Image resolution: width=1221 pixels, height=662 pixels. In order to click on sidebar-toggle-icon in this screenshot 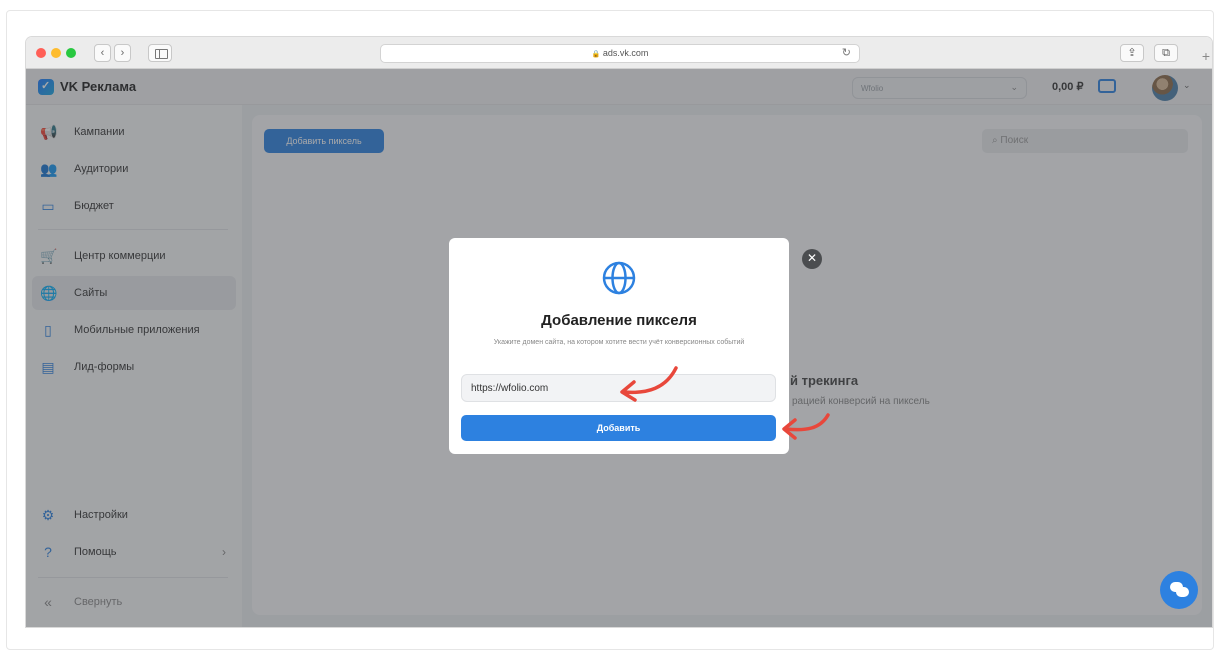, I will do `click(160, 53)`.